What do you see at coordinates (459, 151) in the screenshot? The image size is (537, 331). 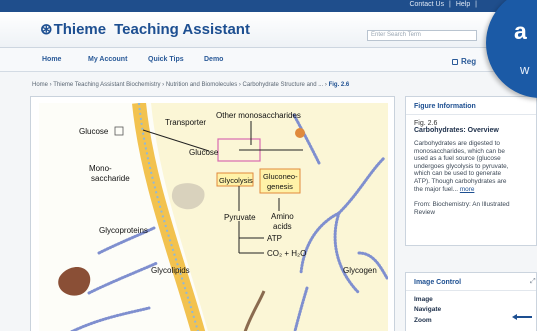 I see `desc-line: monosaccharides, which can be` at bounding box center [459, 151].